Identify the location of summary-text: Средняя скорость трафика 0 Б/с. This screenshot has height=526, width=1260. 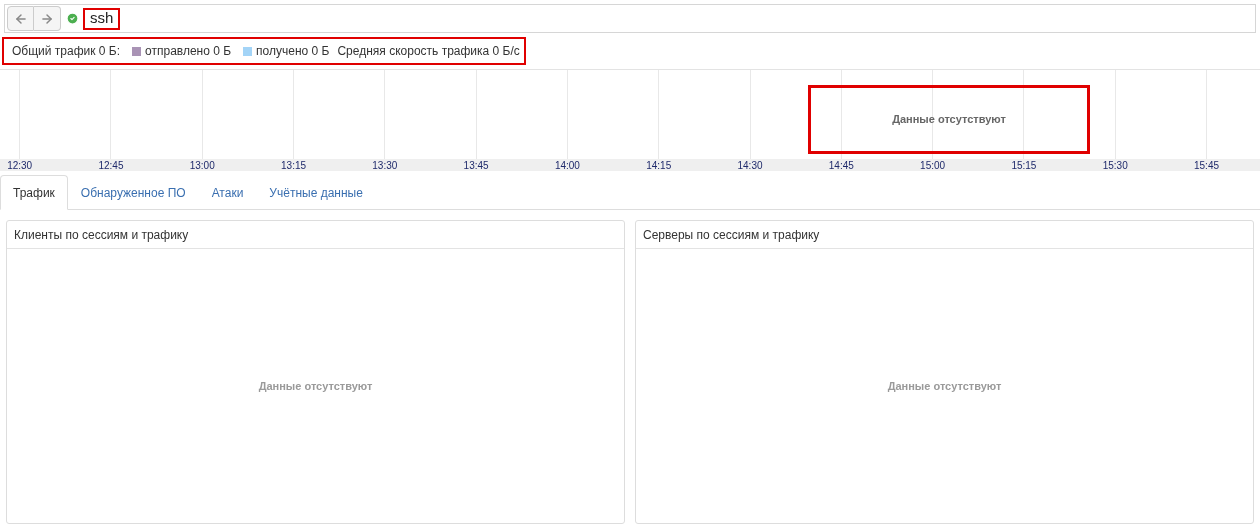
(428, 51).